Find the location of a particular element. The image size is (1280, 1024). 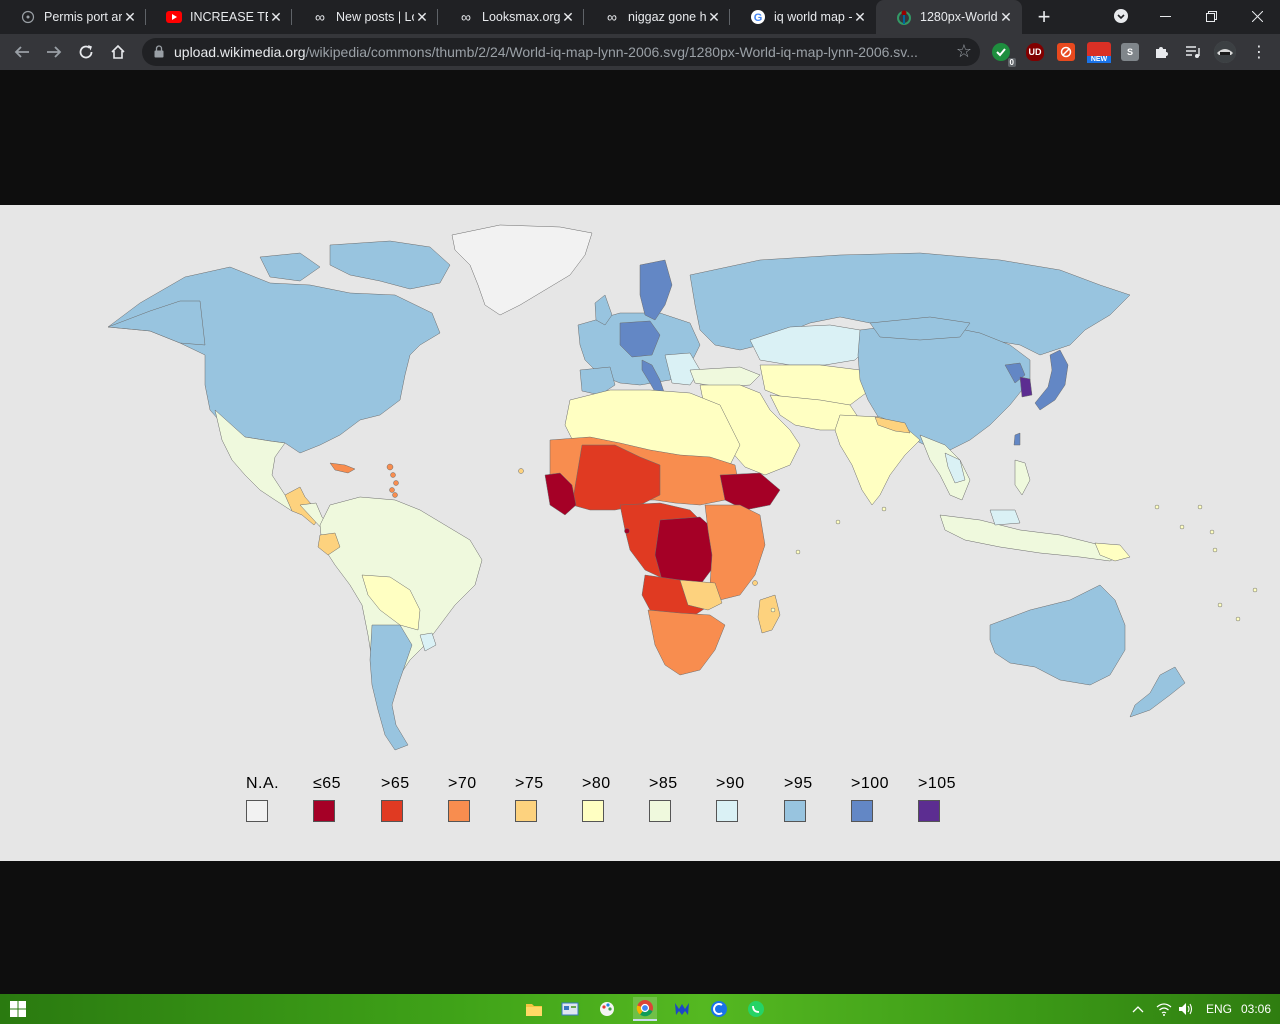

control-panel-icon is located at coordinates (570, 1009).